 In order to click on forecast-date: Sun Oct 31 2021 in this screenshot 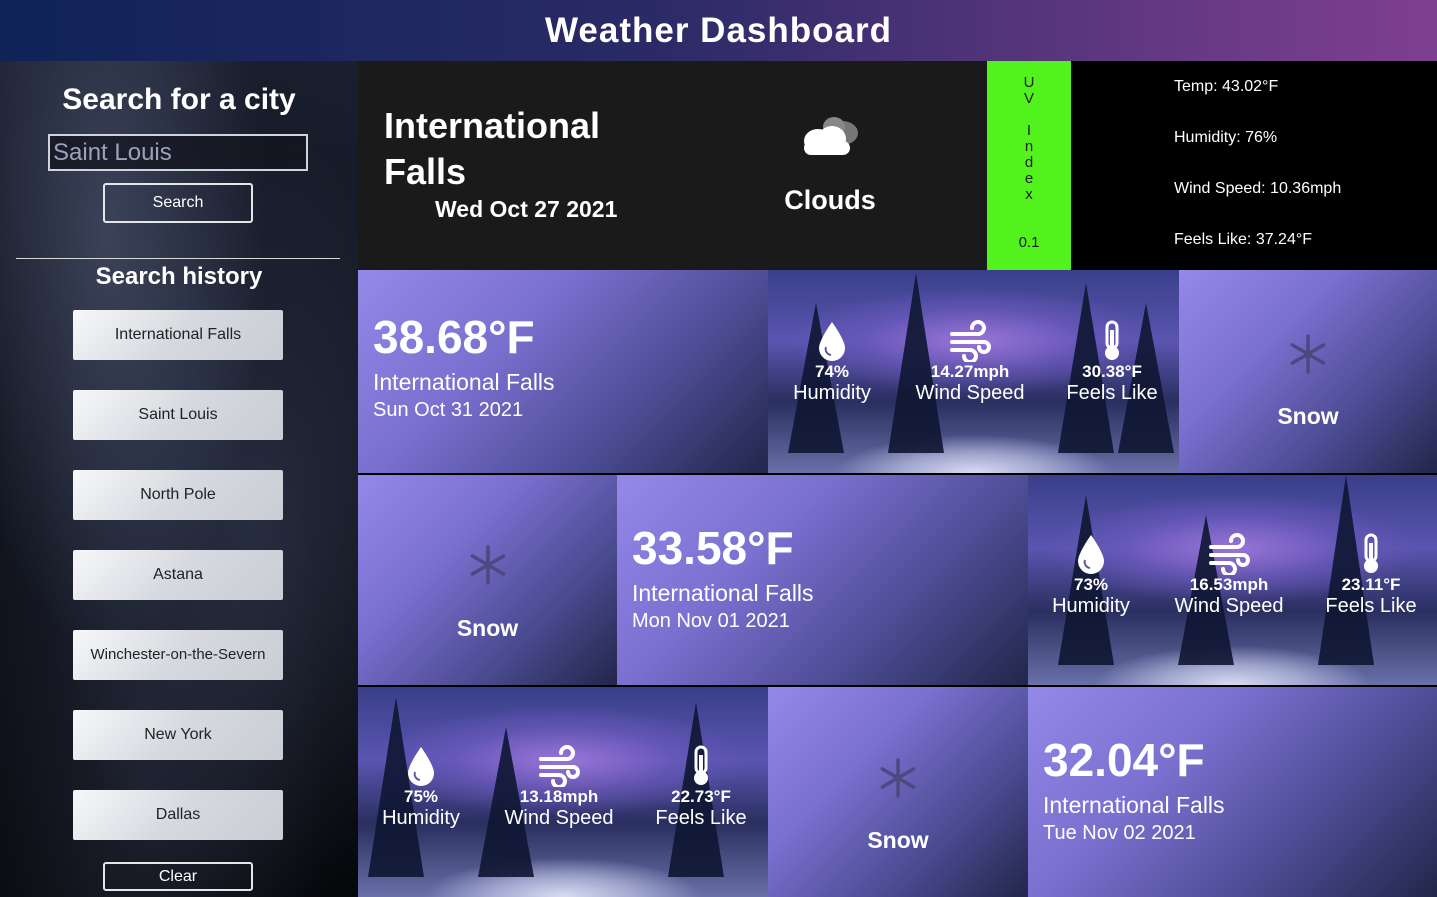, I will do `click(448, 410)`.